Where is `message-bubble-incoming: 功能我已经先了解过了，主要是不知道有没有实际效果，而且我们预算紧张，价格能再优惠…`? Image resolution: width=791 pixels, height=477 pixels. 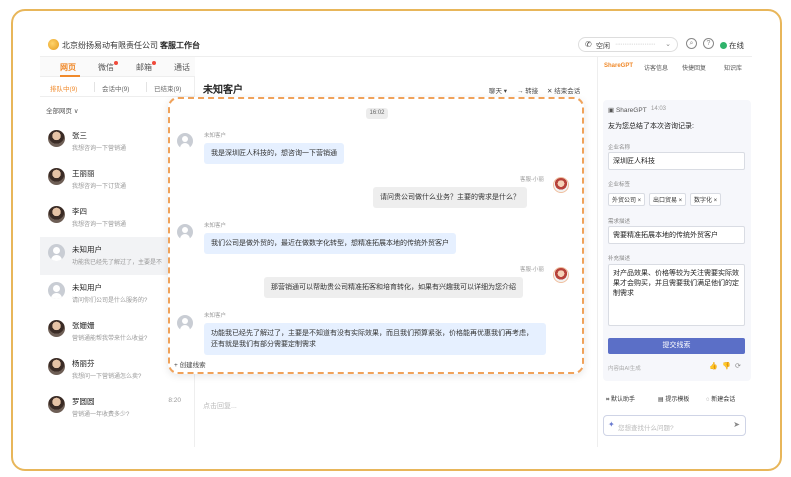
message-bubble-incoming: 功能我已经先了解过了，主要是不知道有没有实际效果，而且我们预算紧张，价格能再优惠… is located at coordinates (375, 339).